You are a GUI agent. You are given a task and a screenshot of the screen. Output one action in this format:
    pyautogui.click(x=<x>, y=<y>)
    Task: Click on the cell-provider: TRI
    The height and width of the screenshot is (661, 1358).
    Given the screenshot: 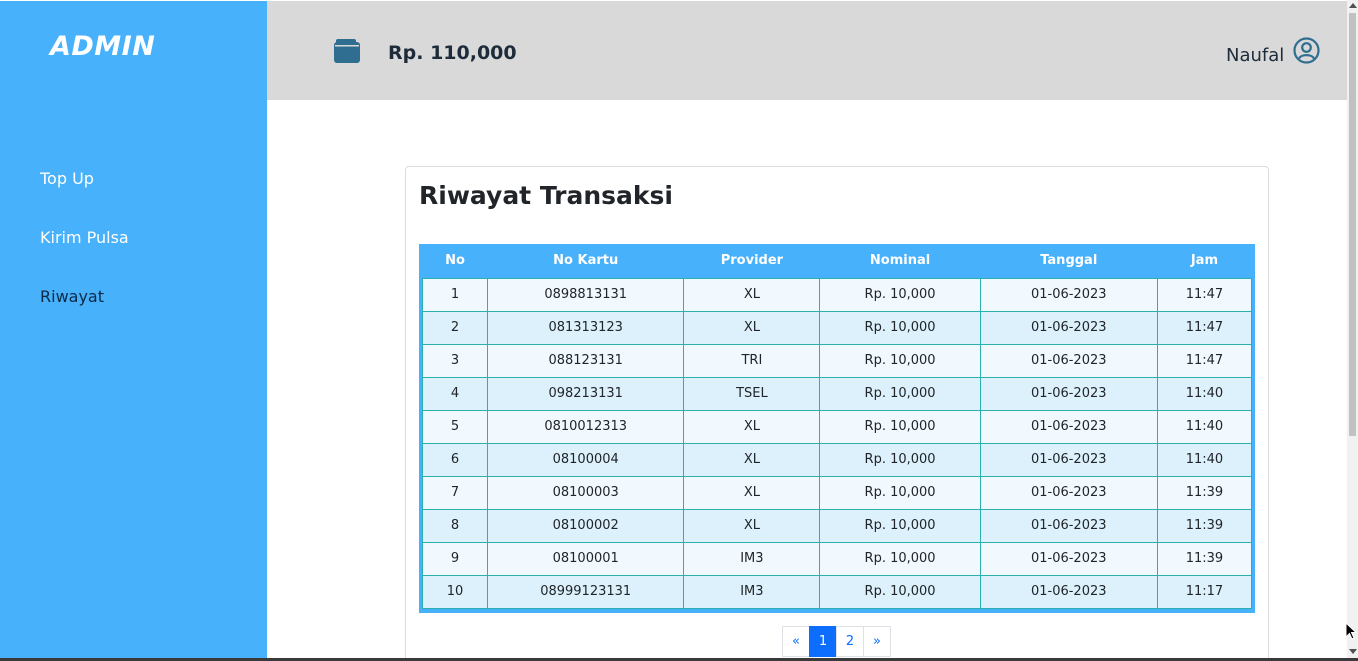 What is the action you would take?
    pyautogui.click(x=752, y=360)
    